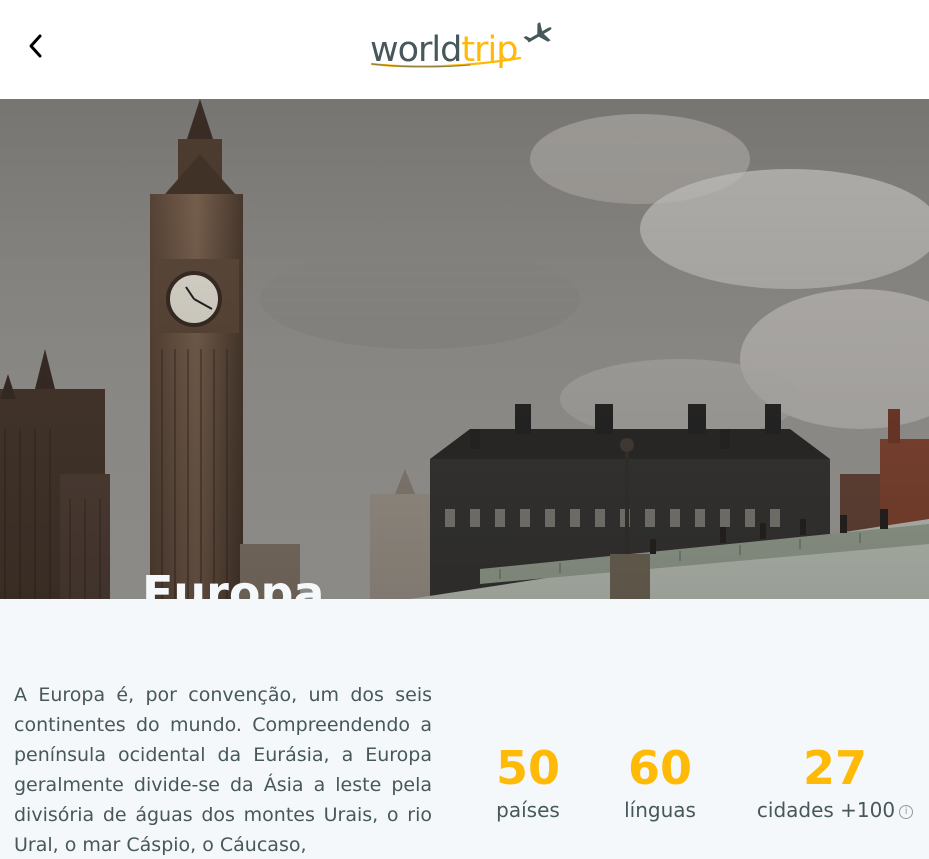 Image resolution: width=929 pixels, height=859 pixels. What do you see at coordinates (527, 768) in the screenshot?
I see `stat-value: 50` at bounding box center [527, 768].